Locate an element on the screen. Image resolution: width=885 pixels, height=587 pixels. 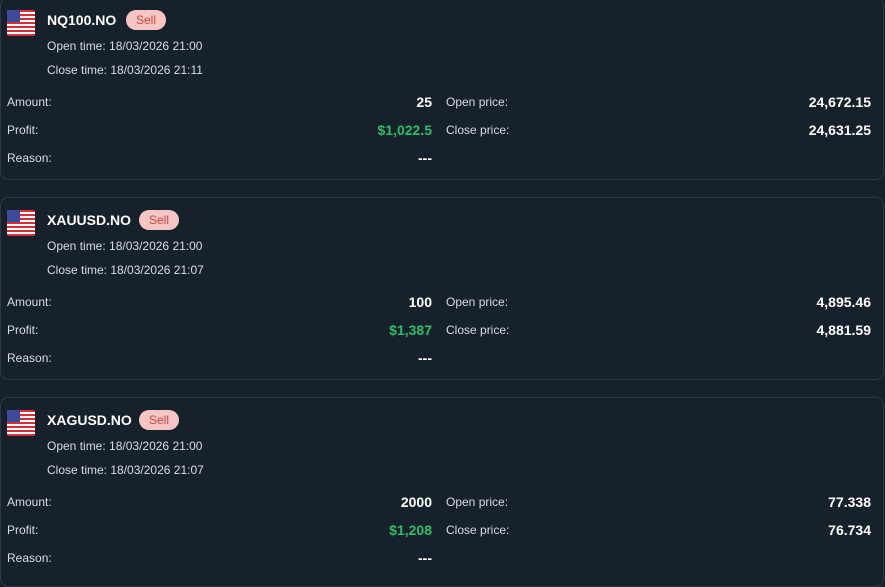
amount-value: 25 is located at coordinates (424, 102).